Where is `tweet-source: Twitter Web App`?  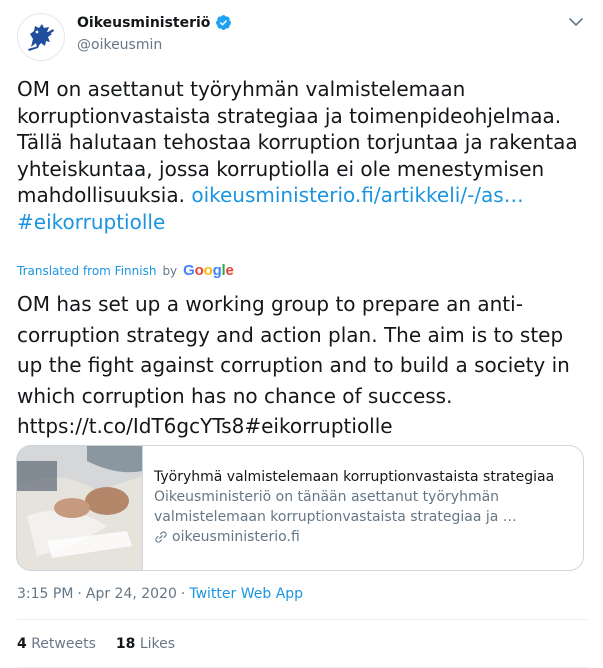
tweet-source: Twitter Web App is located at coordinates (246, 594).